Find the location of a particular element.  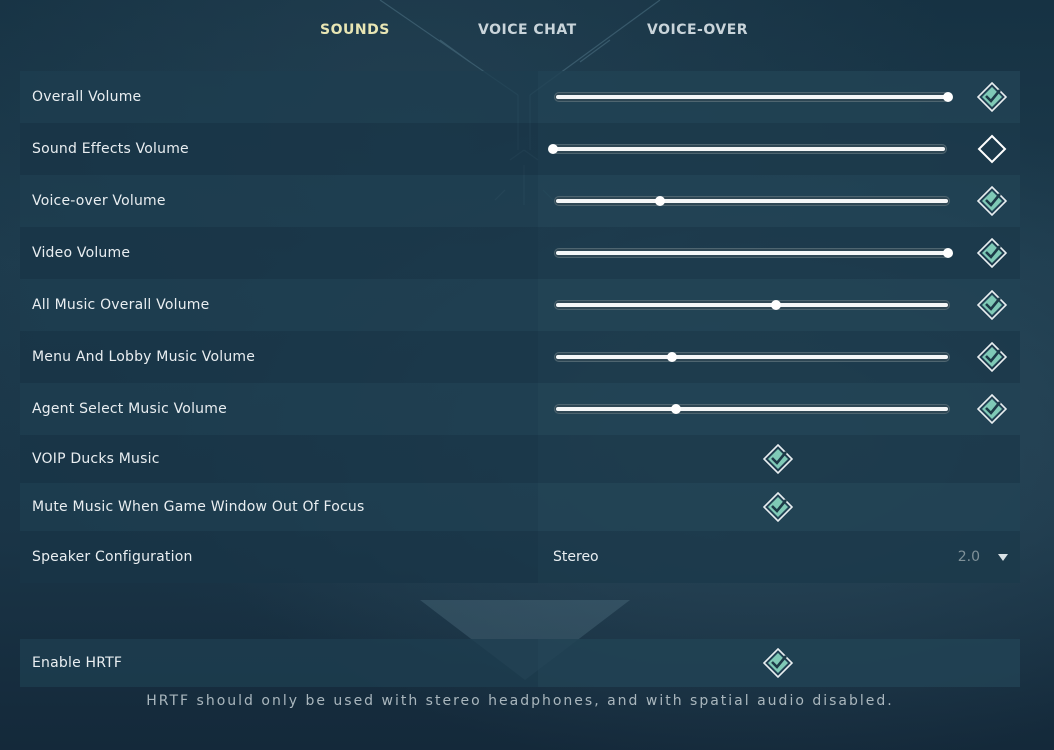

menu-lobby-music-volume-slider is located at coordinates (752, 357).